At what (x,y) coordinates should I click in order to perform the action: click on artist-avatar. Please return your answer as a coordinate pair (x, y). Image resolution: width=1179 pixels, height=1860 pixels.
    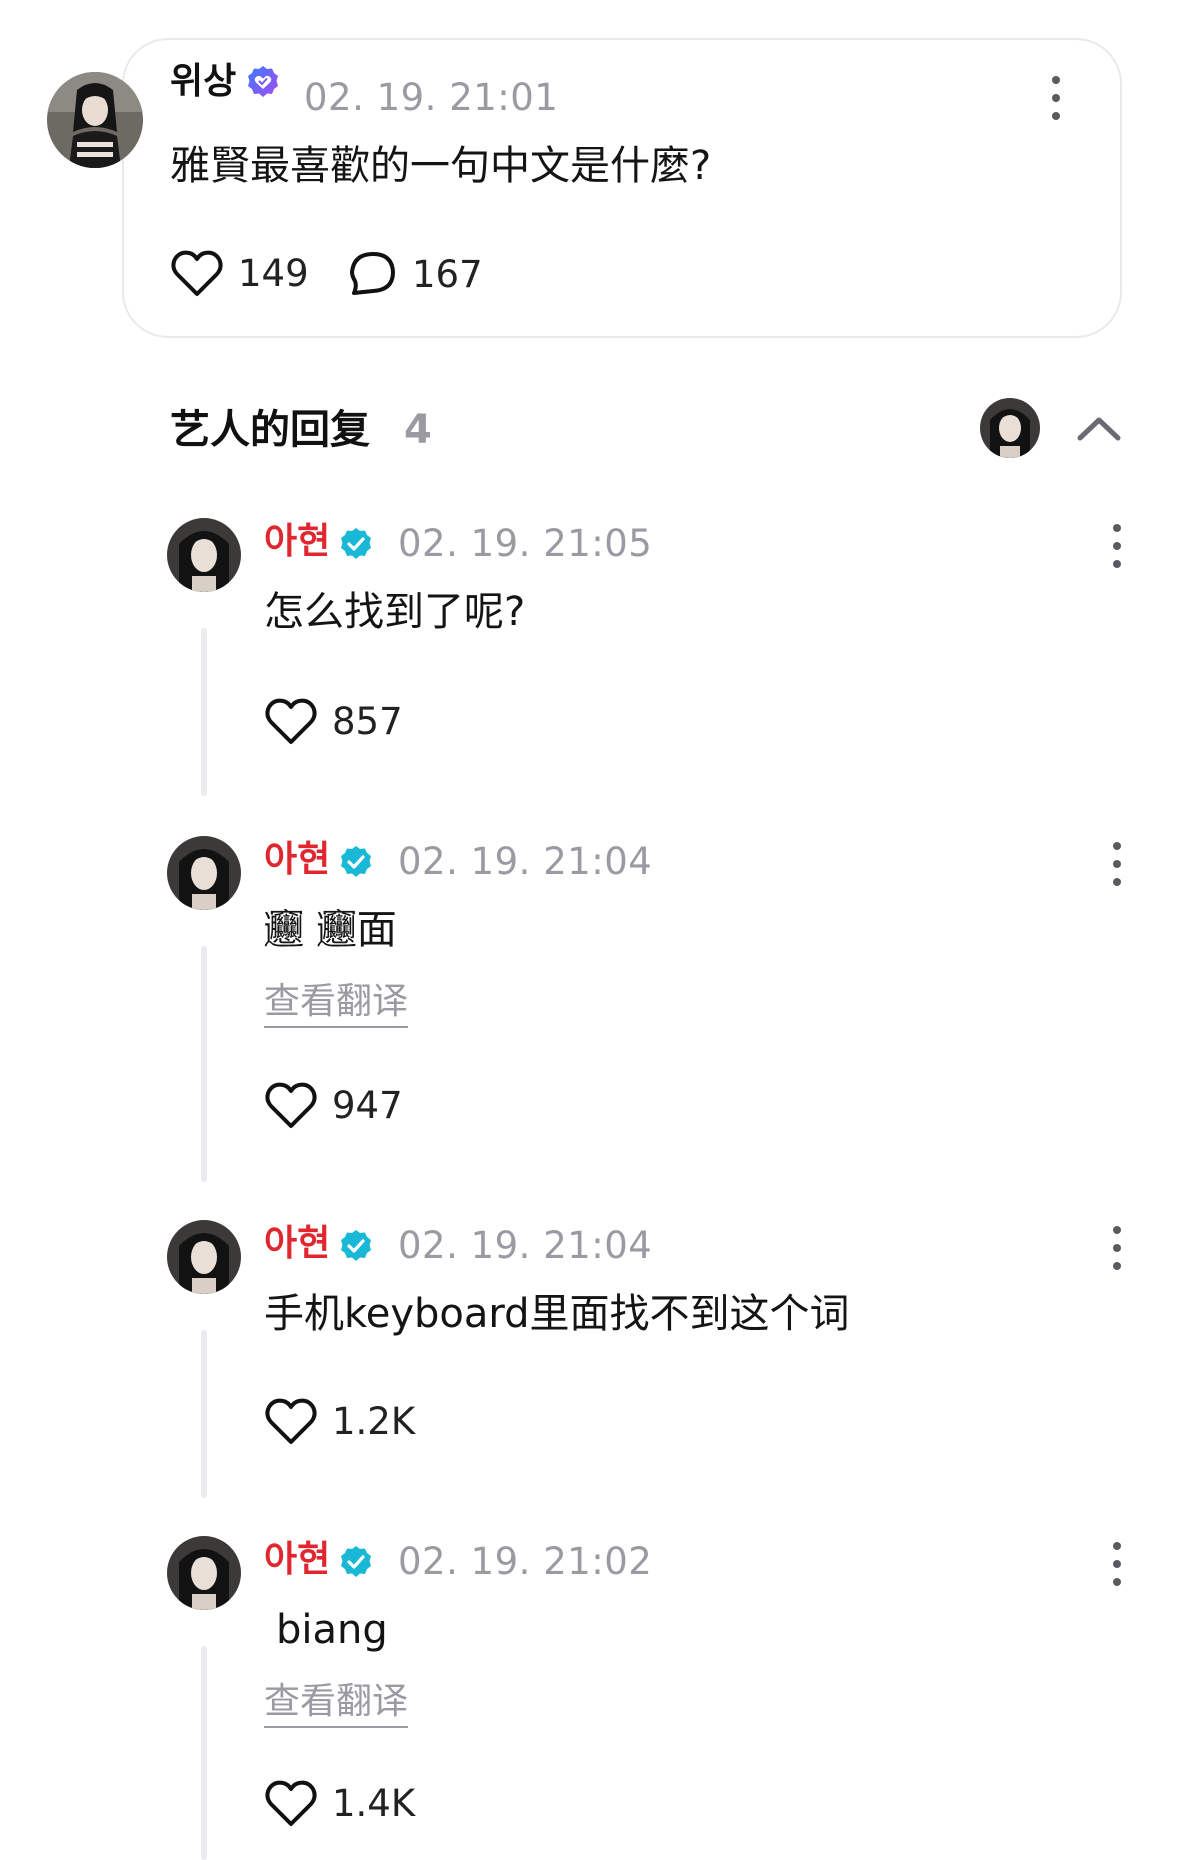
    Looking at the image, I should click on (1010, 428).